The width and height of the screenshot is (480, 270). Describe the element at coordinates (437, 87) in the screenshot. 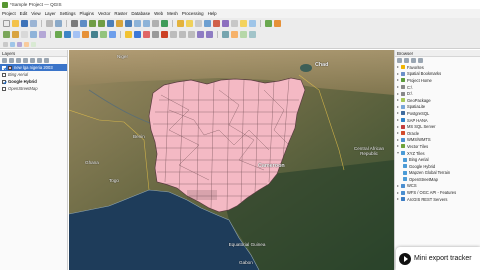

I see `browser-item: C:\` at that location.